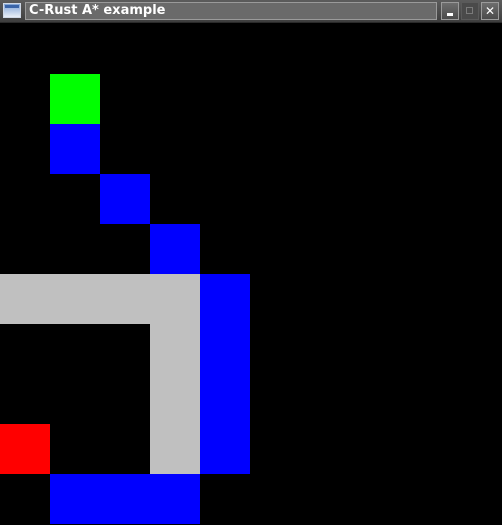 This screenshot has width=502, height=525. I want to click on close-button: ✕, so click(490, 11).